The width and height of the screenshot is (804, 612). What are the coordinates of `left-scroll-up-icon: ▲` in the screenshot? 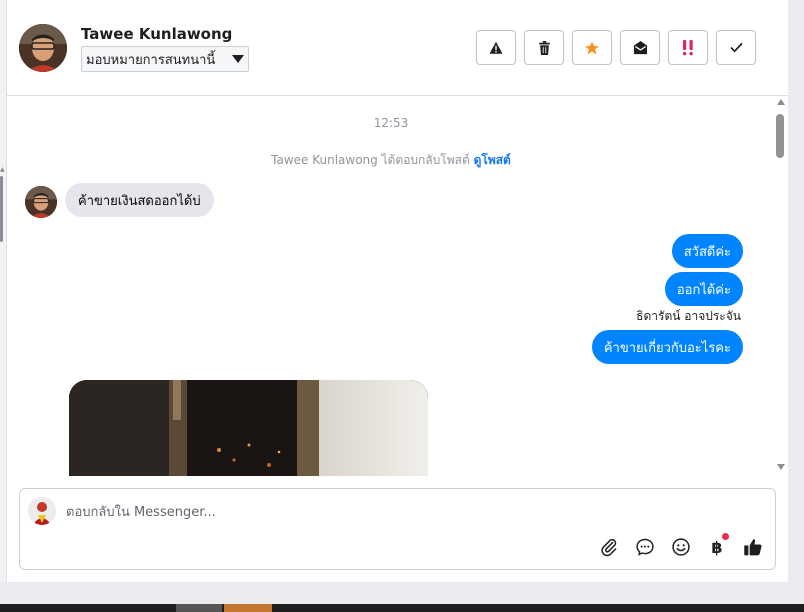 It's located at (2, 169).